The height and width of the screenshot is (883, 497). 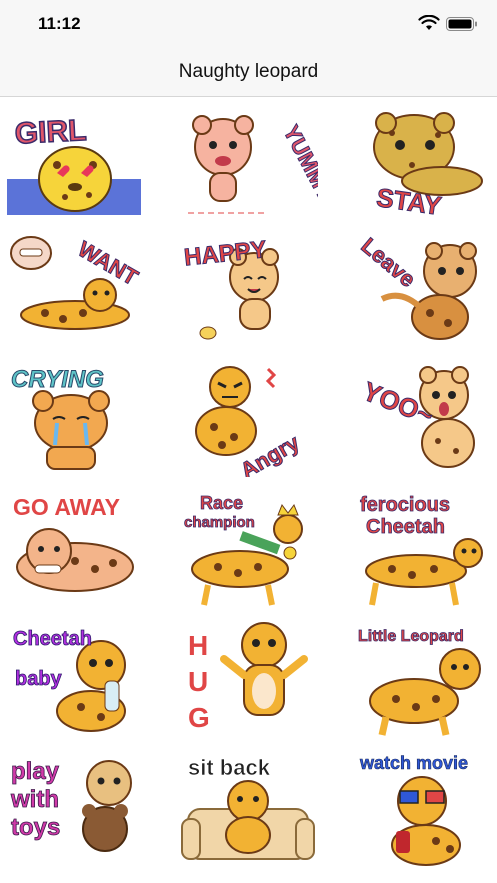 I want to click on sticker-yoo: YOO~, so click(x=422, y=417).